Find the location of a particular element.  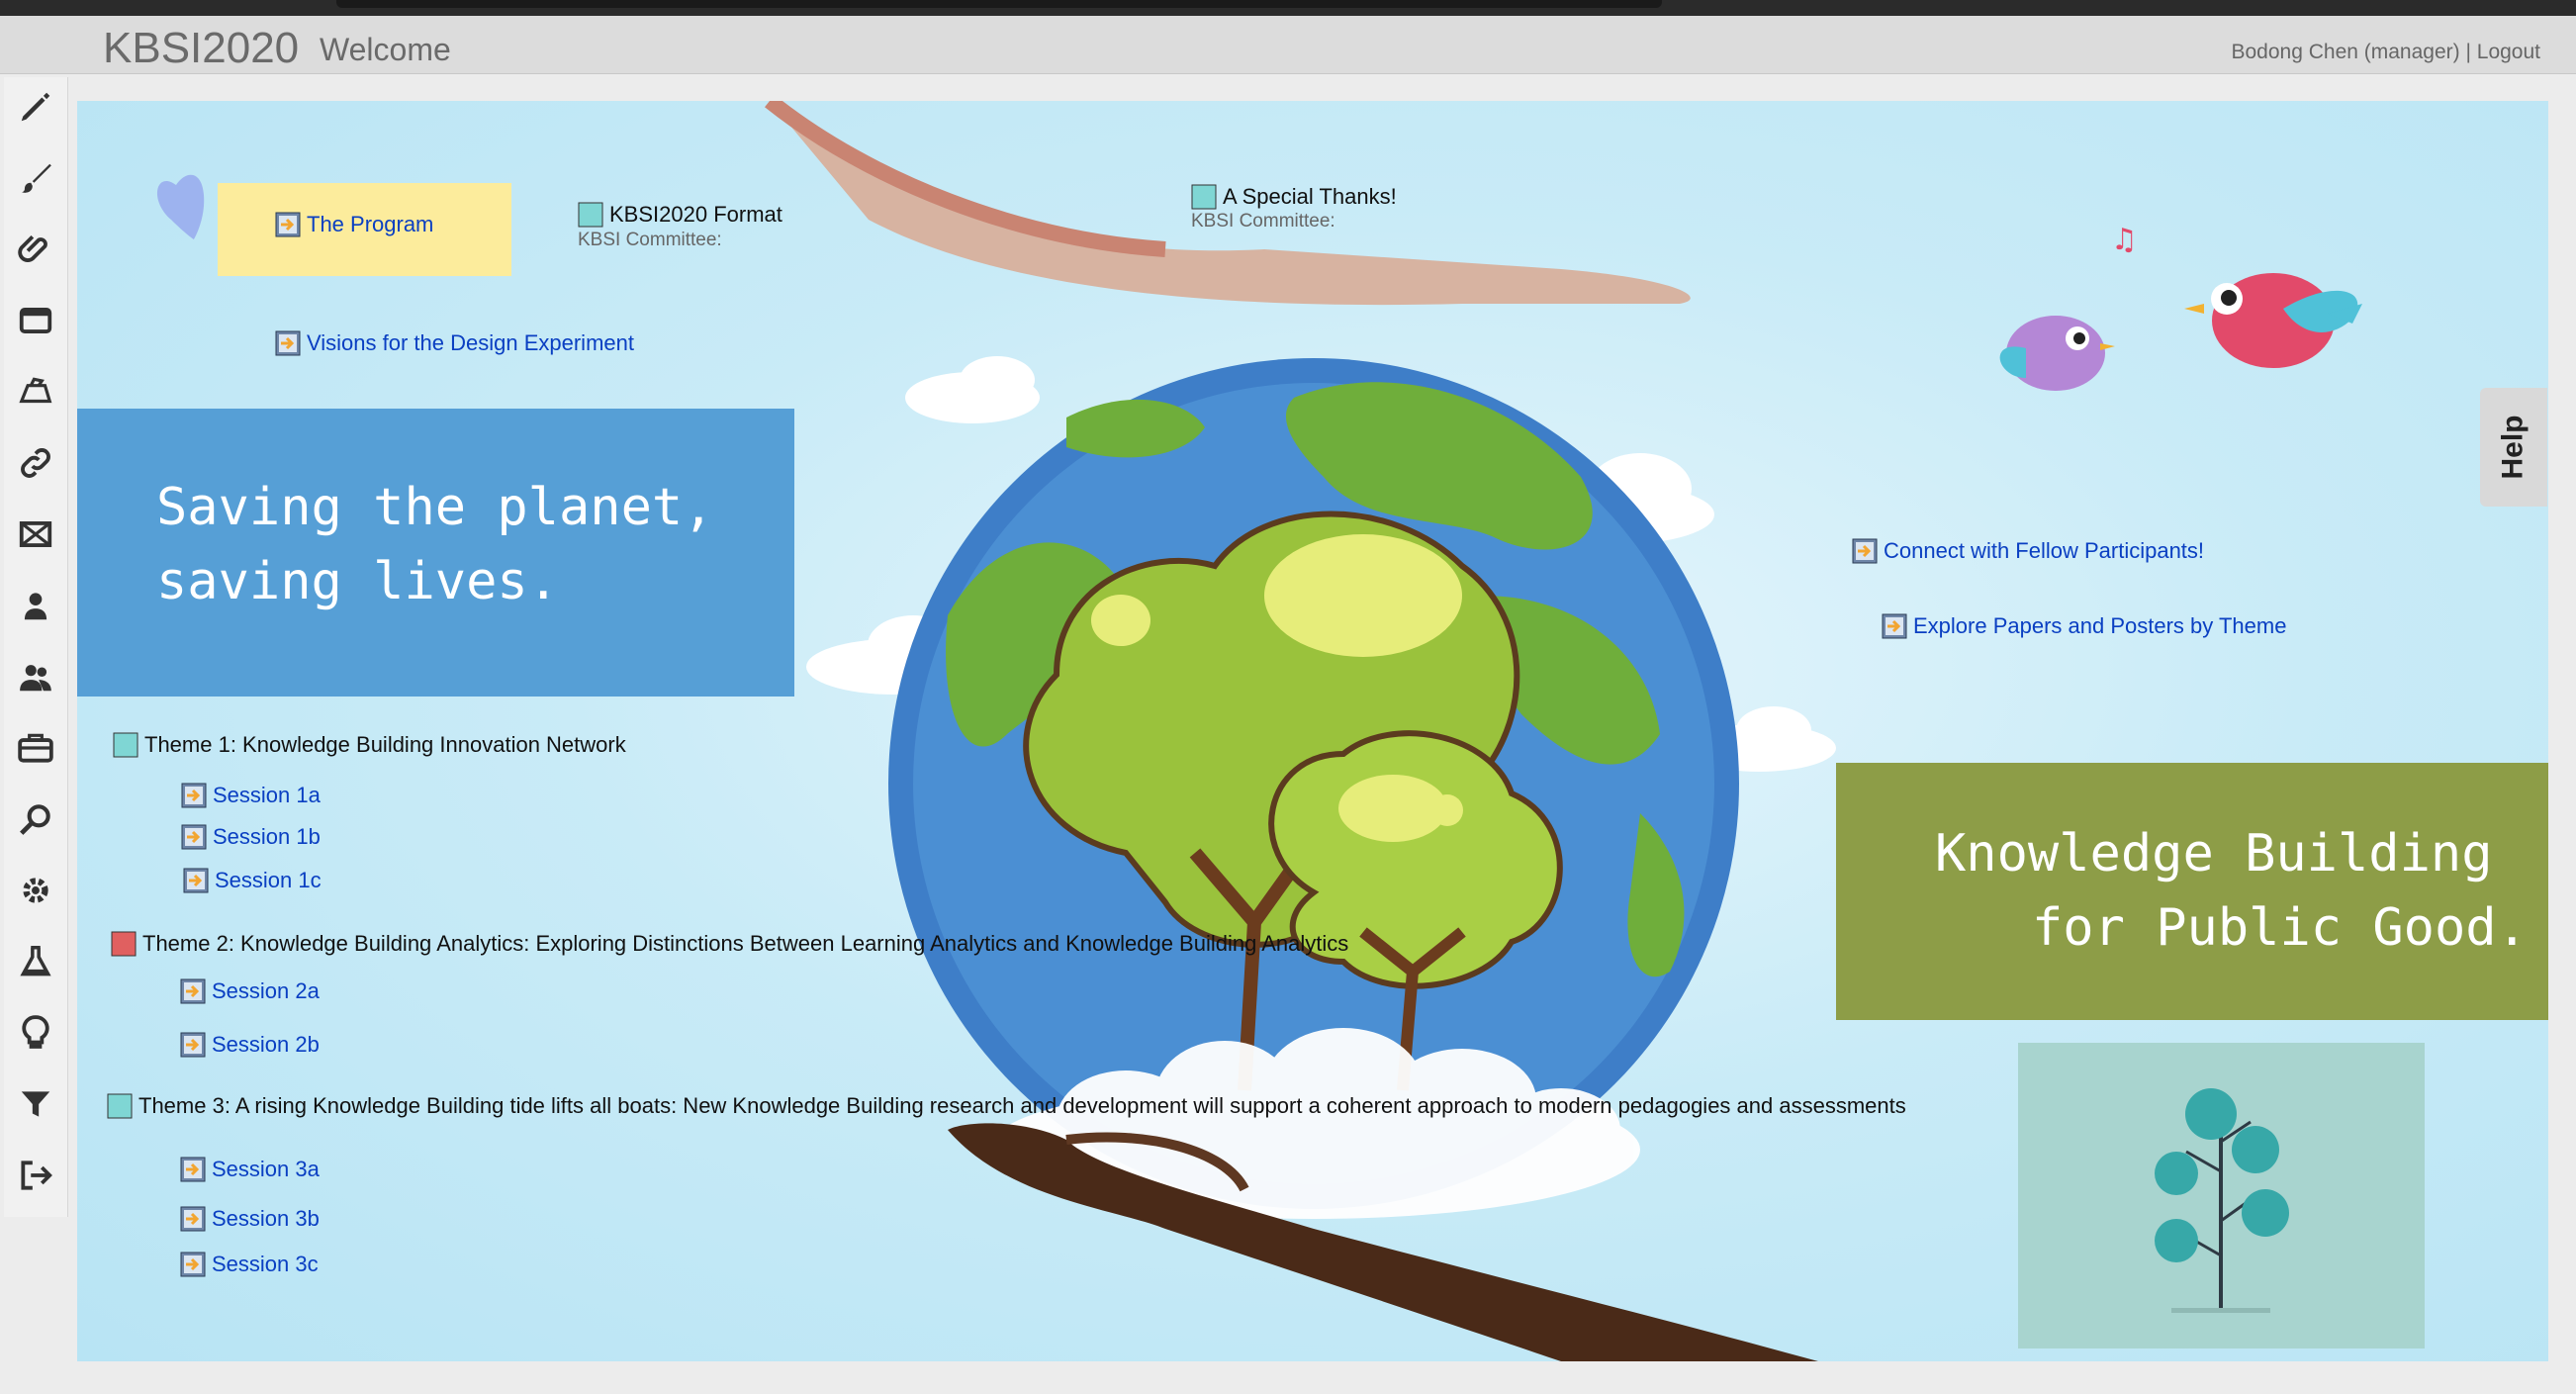

note-the-program: The Program is located at coordinates (354, 224).